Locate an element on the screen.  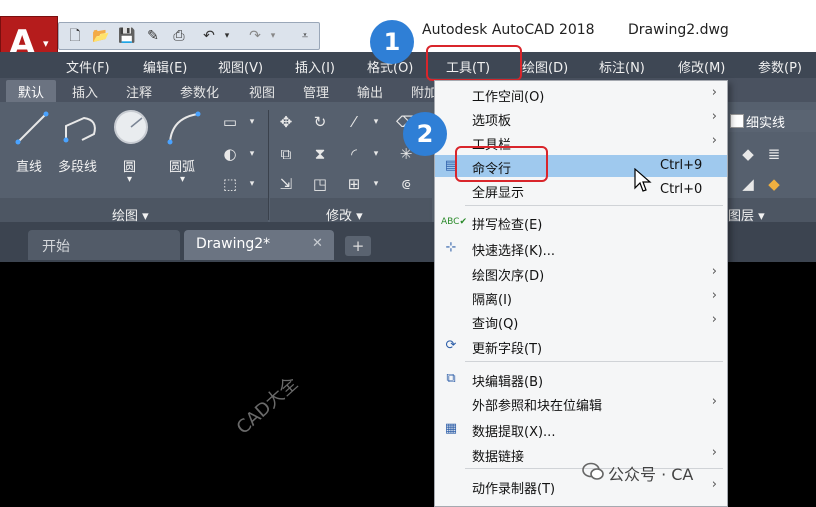
rectangle-tool-icon: ▭ is located at coordinates (230, 122).